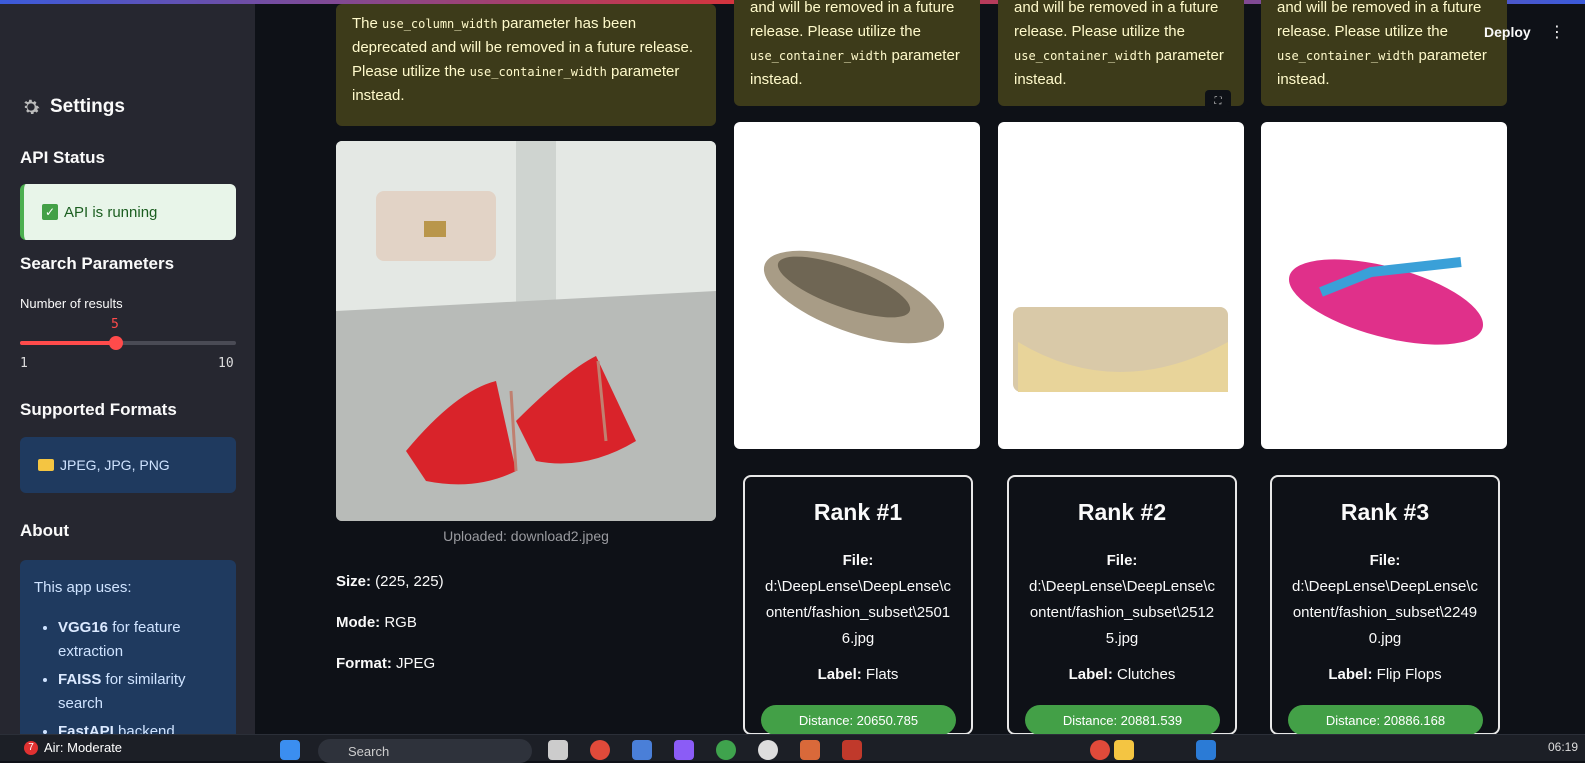 This screenshot has height=763, width=1585. I want to click on result-label: Label: Flats, so click(858, 674).